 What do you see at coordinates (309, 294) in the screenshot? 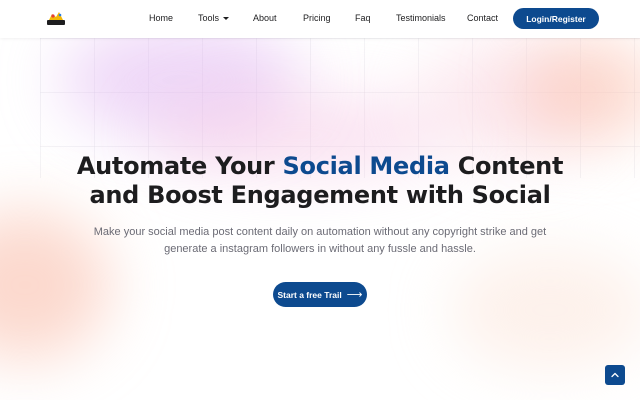
I see `cta-label: Start a free Trail` at bounding box center [309, 294].